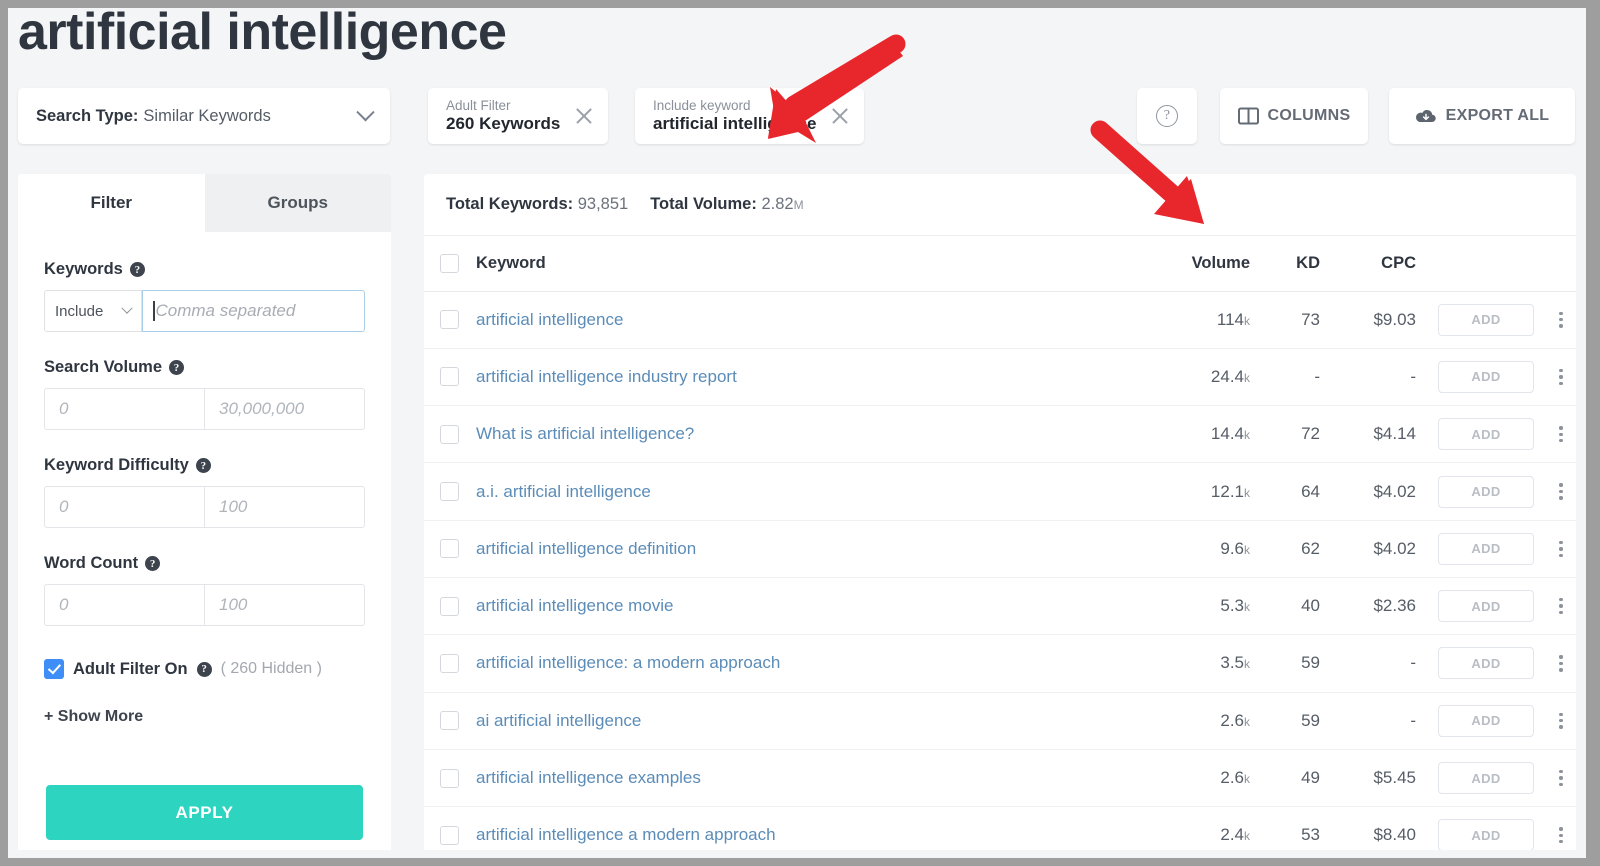  I want to click on keywords-input: Comma separated, so click(253, 311).